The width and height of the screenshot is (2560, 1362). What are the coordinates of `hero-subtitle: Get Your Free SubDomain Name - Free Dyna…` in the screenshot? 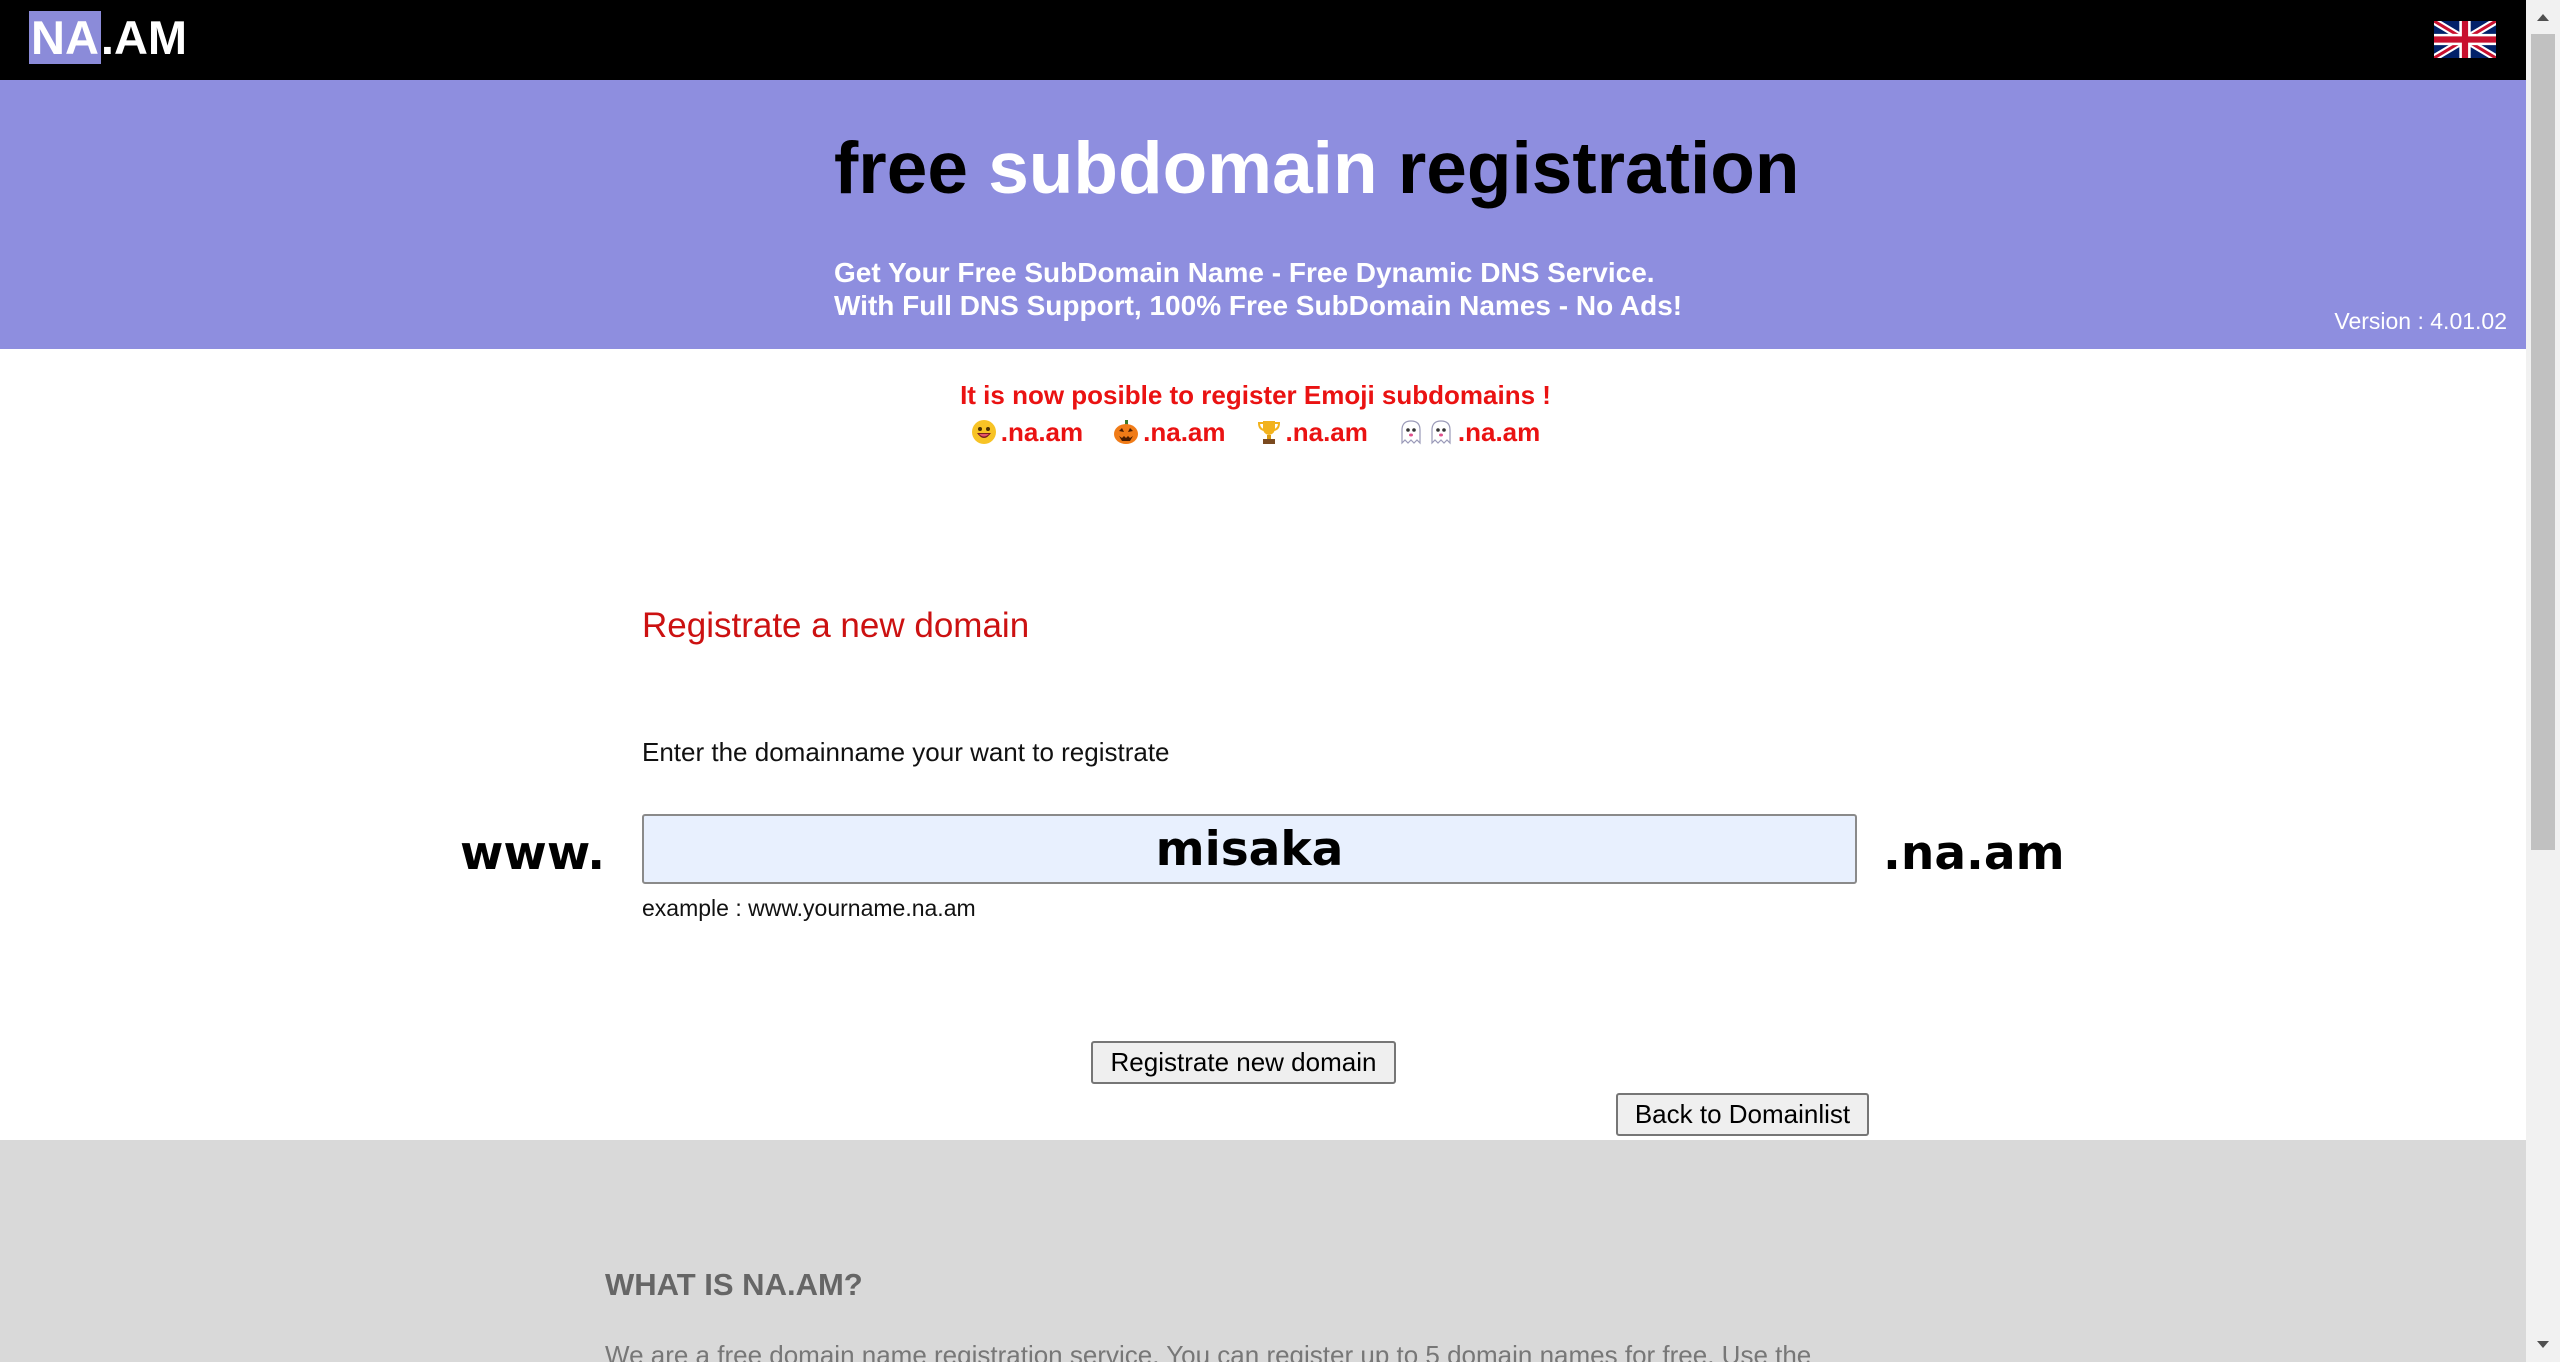 It's located at (1258, 289).